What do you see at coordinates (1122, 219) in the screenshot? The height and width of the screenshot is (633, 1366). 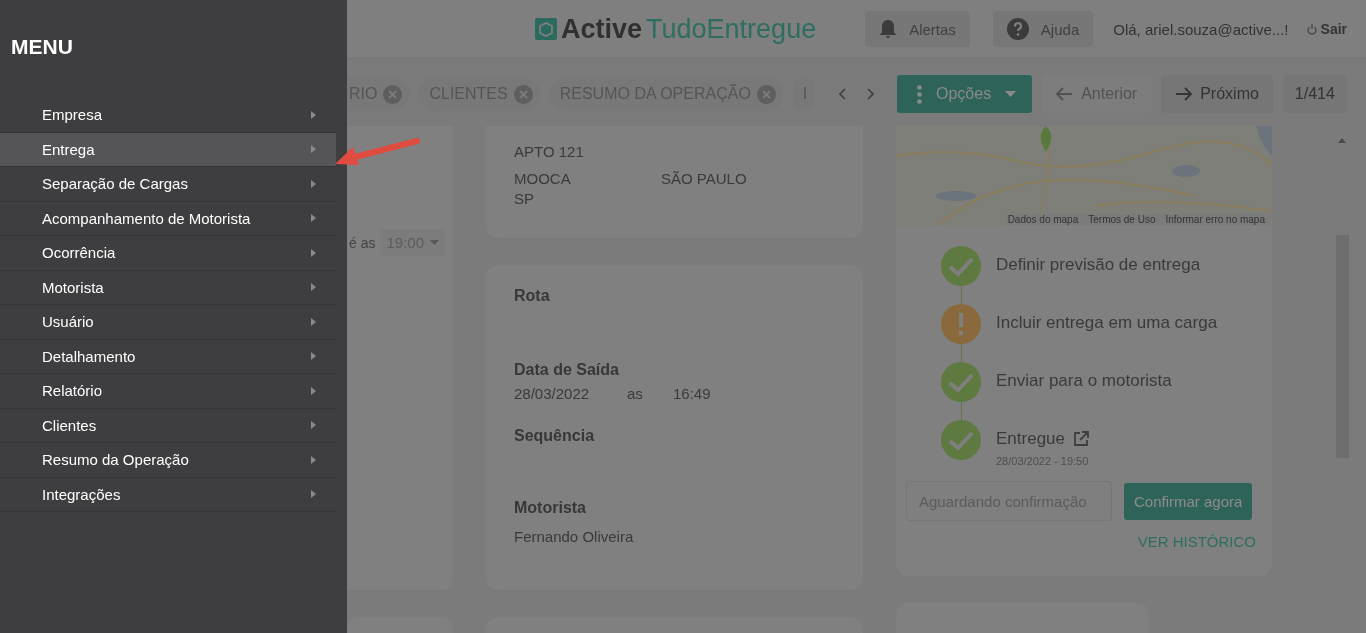 I see `map-attribution-link: Termos de Uso` at bounding box center [1122, 219].